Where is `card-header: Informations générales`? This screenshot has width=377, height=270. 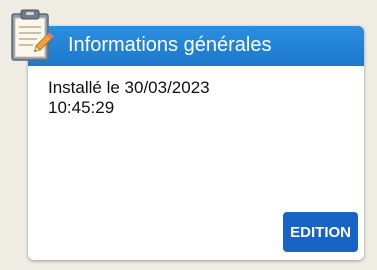
card-header: Informations générales is located at coordinates (196, 46).